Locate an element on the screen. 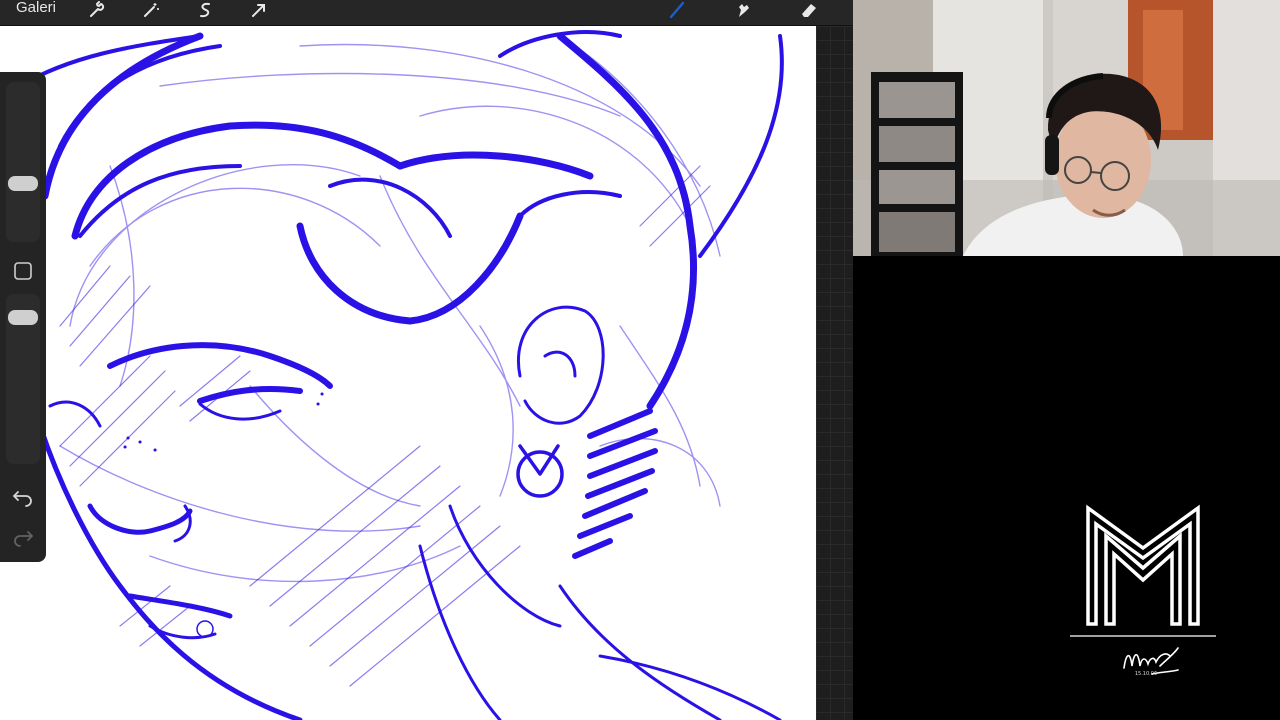 The image size is (1280, 720). undo-icon is located at coordinates (23, 499).